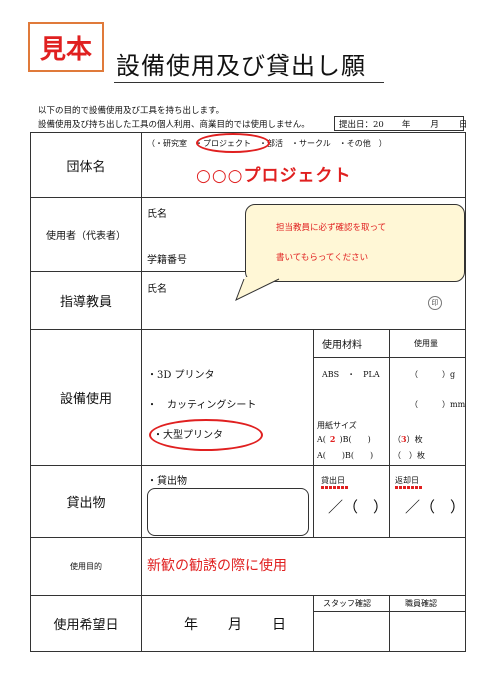 This screenshot has height=696, width=494. Describe the element at coordinates (397, 439) in the screenshot. I see `count1-prefix: （` at that location.